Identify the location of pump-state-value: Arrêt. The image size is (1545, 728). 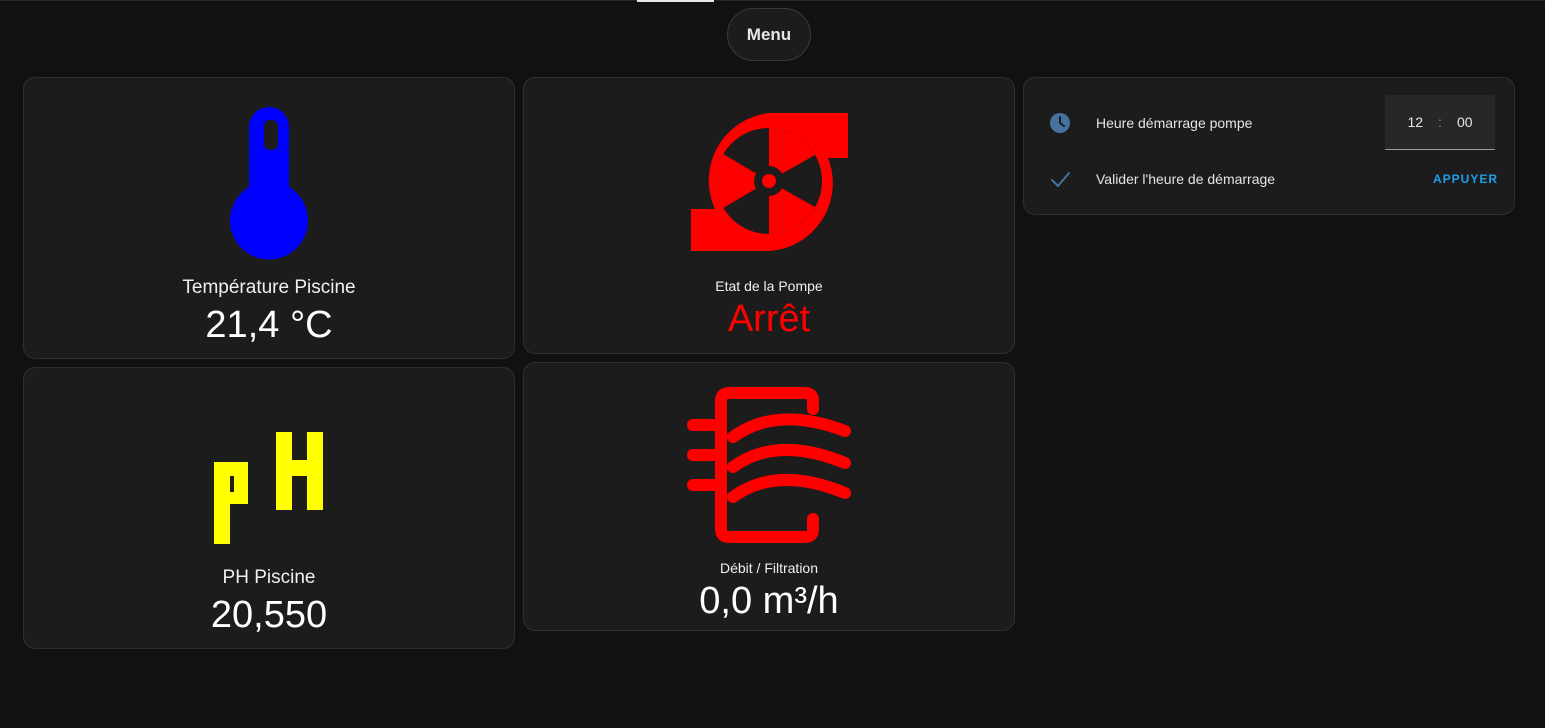
(769, 319).